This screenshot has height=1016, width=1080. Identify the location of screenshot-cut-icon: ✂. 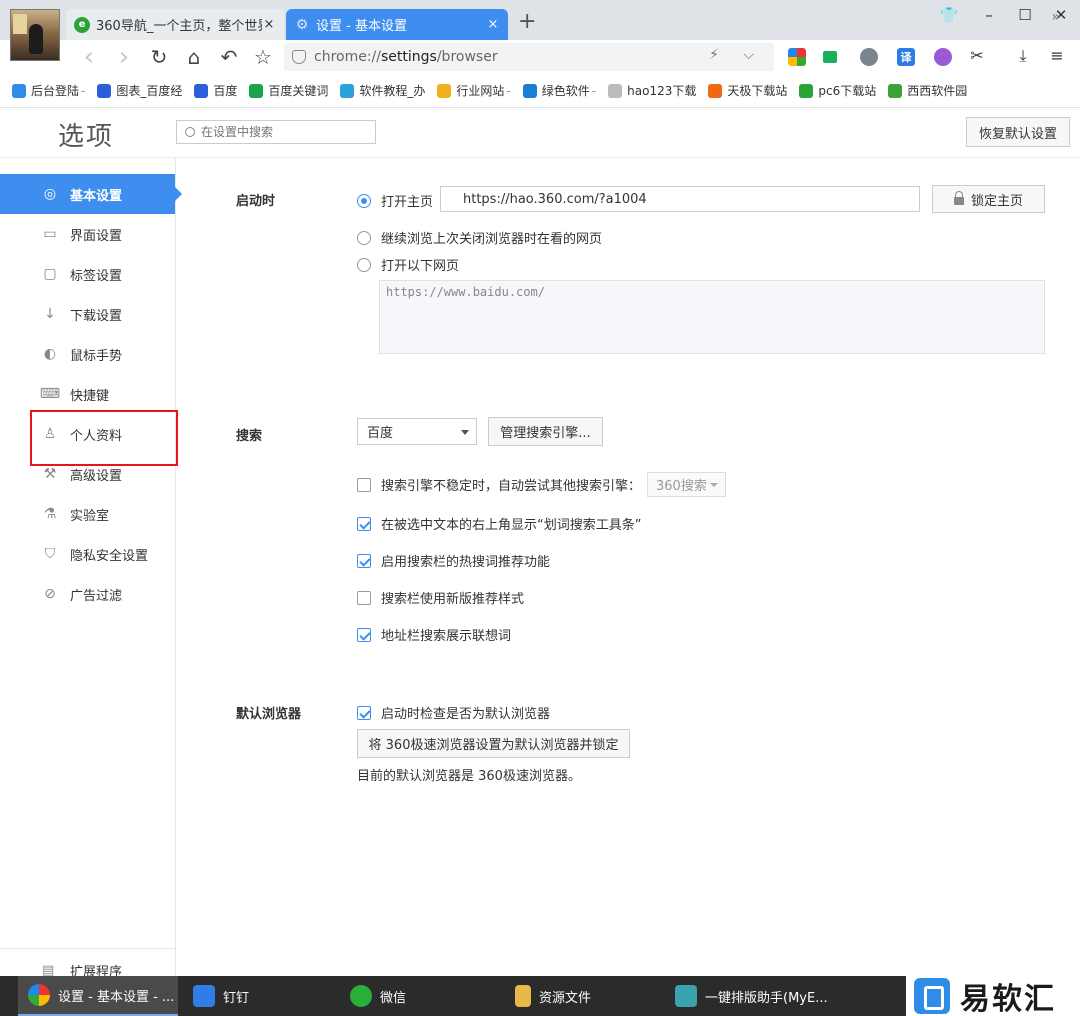
(977, 55).